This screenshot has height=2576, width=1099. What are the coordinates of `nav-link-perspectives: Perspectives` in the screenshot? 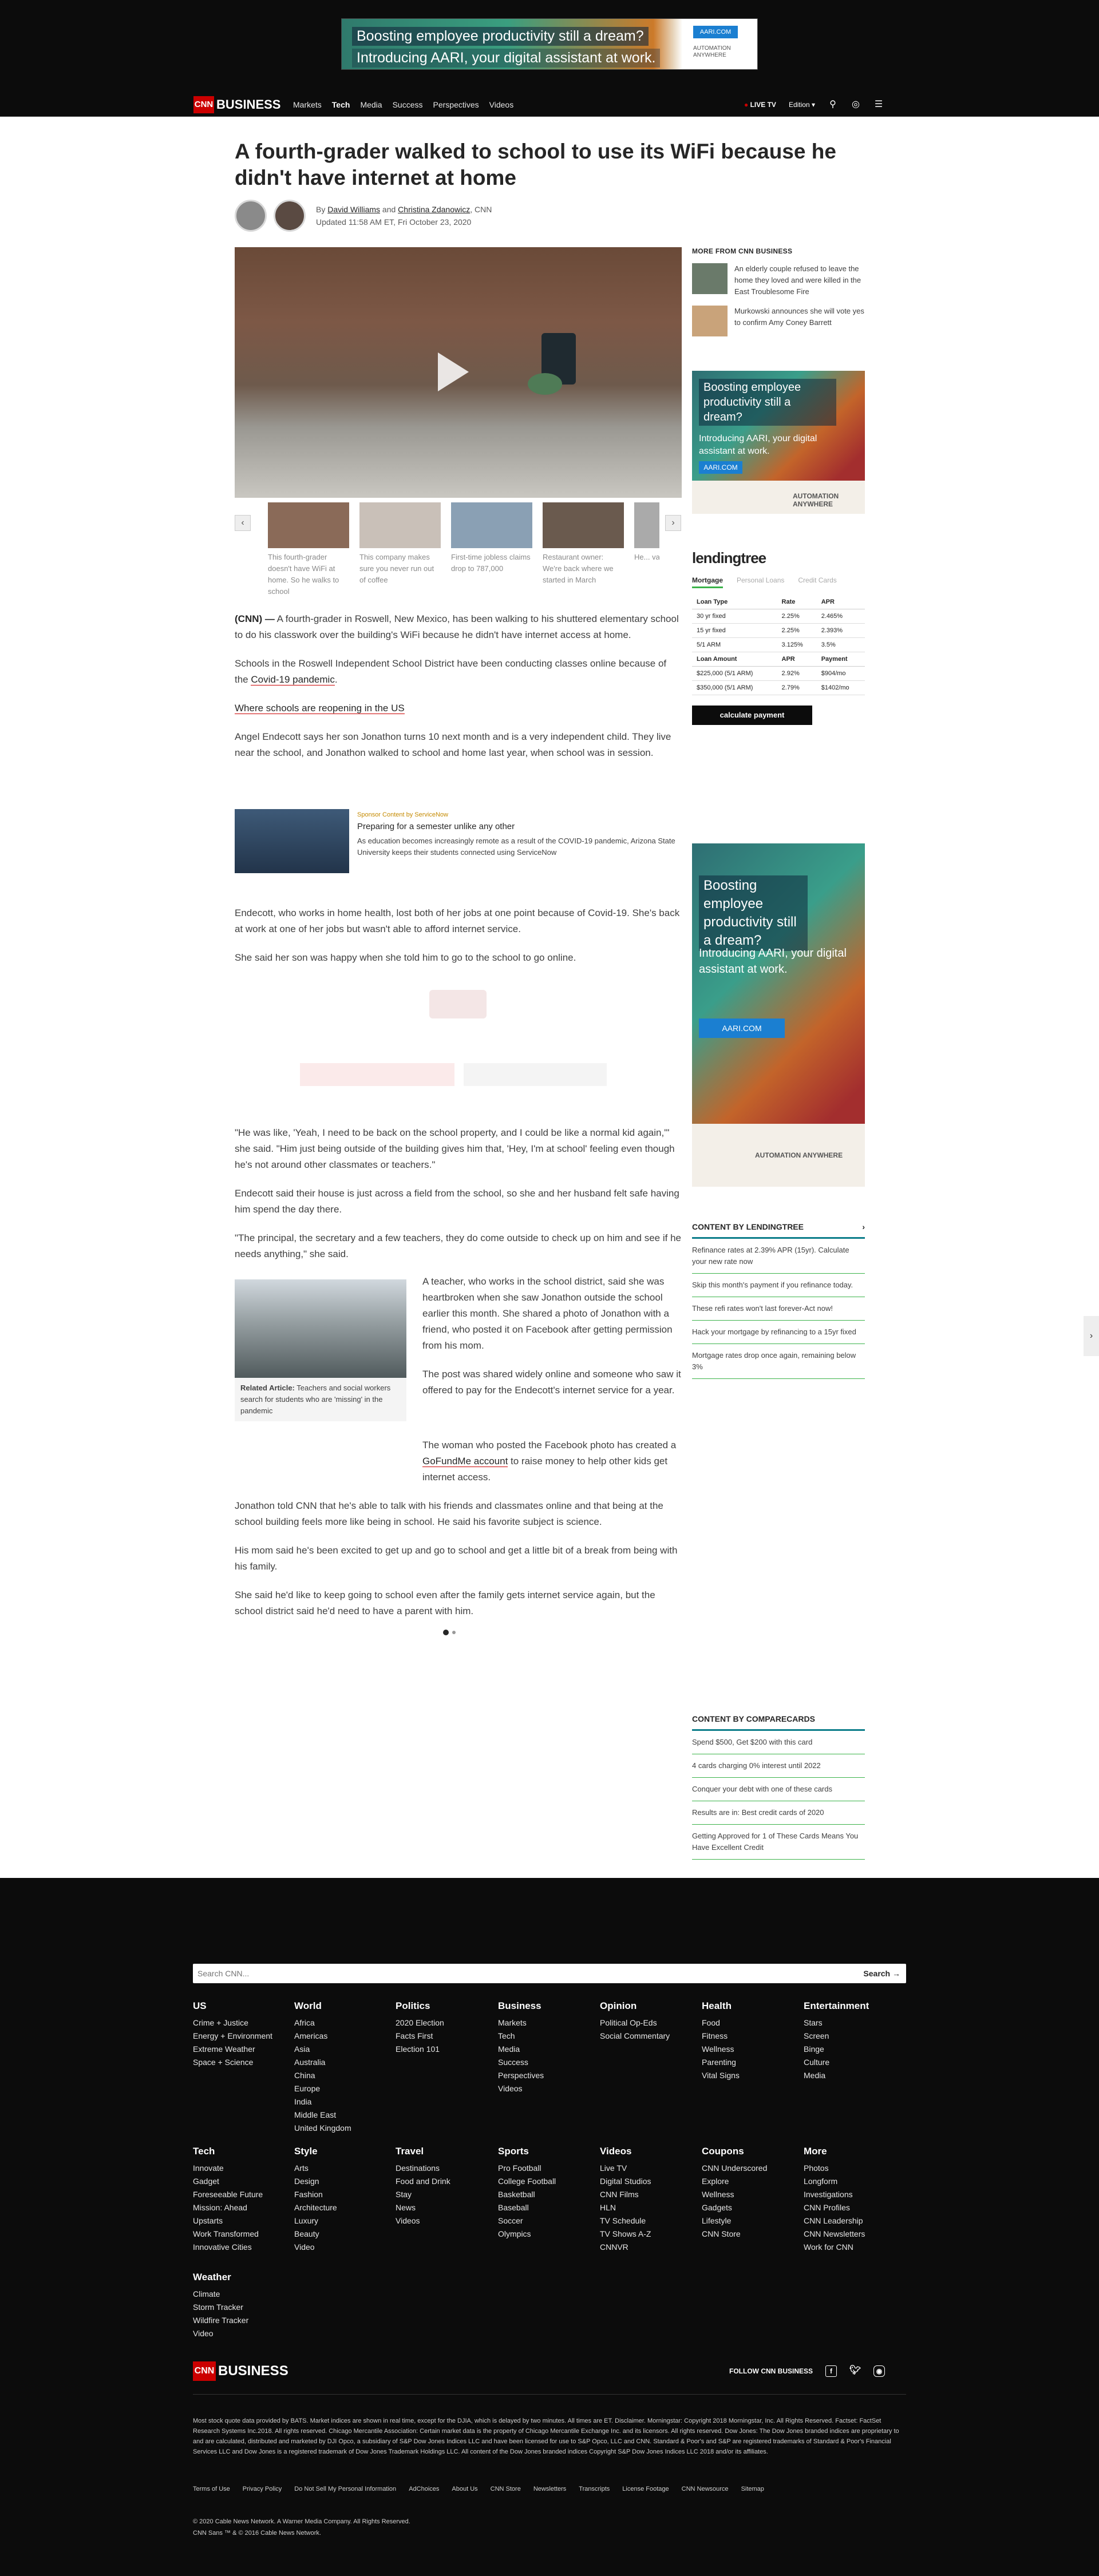 It's located at (456, 105).